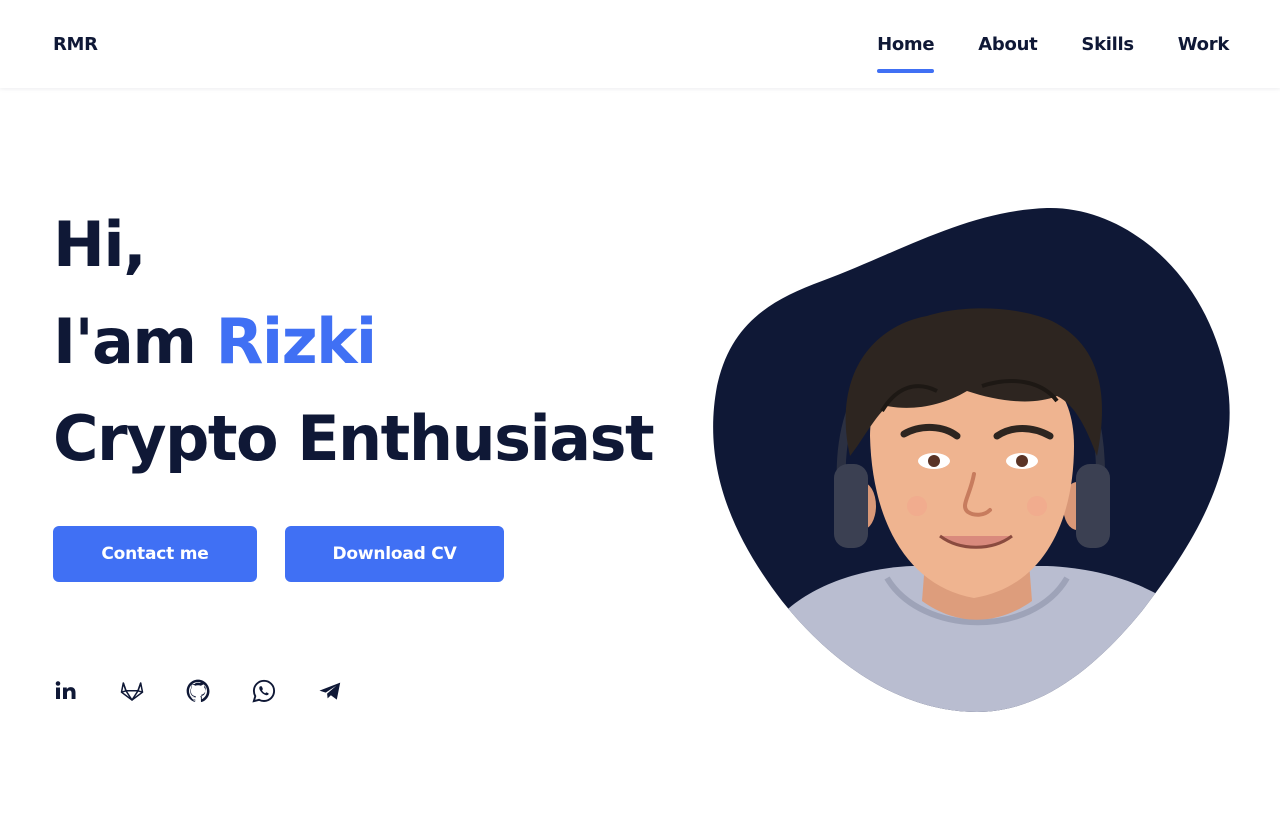  Describe the element at coordinates (296, 341) in the screenshot. I see `hero-name: Rizki` at that location.